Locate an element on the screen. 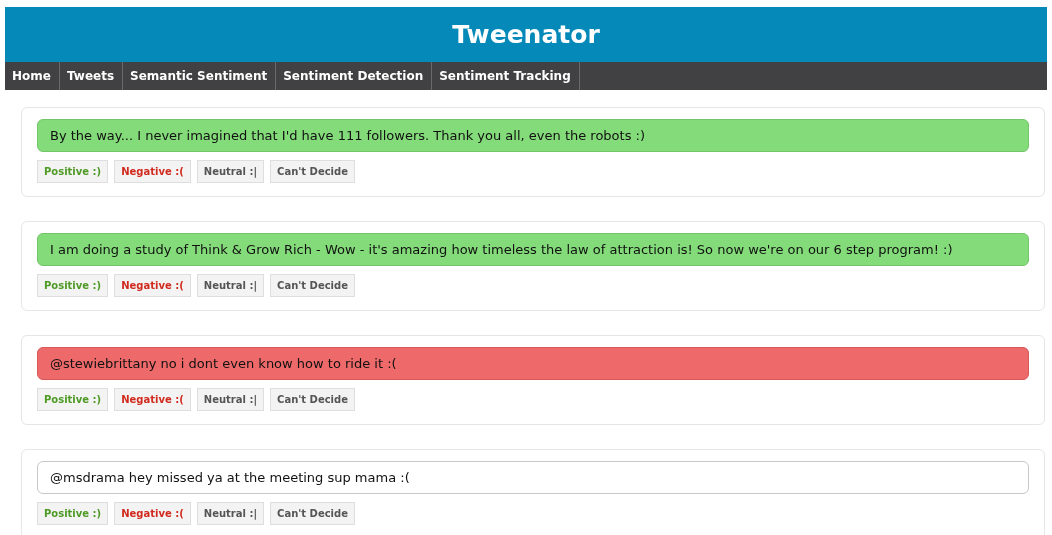 This screenshot has width=1052, height=535. tweet-text: @msdrama hey missed ya at the meeting sup mama :( is located at coordinates (533, 477).